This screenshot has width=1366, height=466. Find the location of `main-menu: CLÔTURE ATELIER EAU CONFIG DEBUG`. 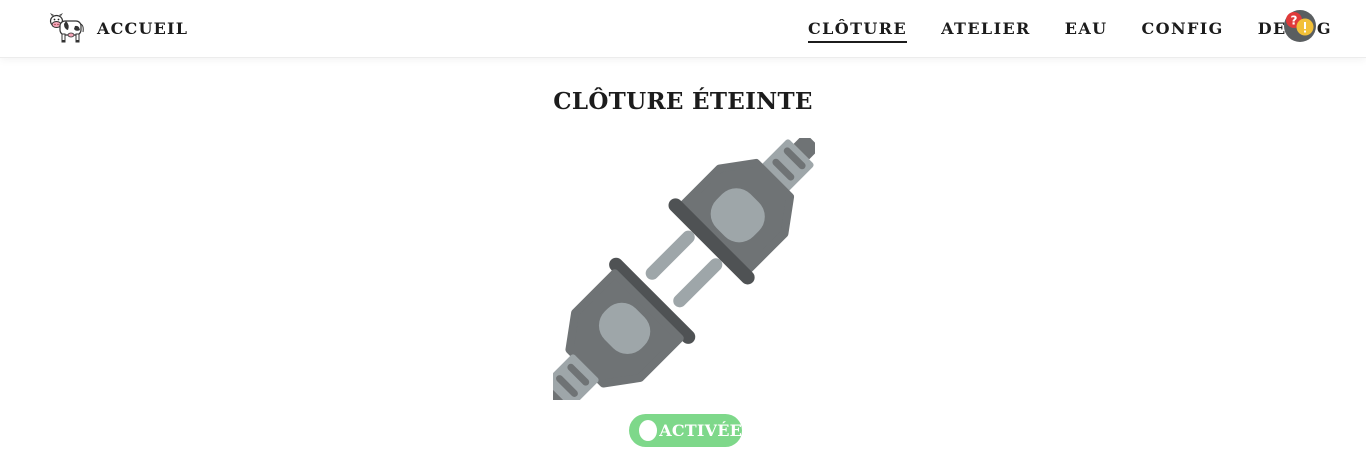

main-menu: CLÔTURE ATELIER EAU CONFIG DEBUG is located at coordinates (1070, 30).